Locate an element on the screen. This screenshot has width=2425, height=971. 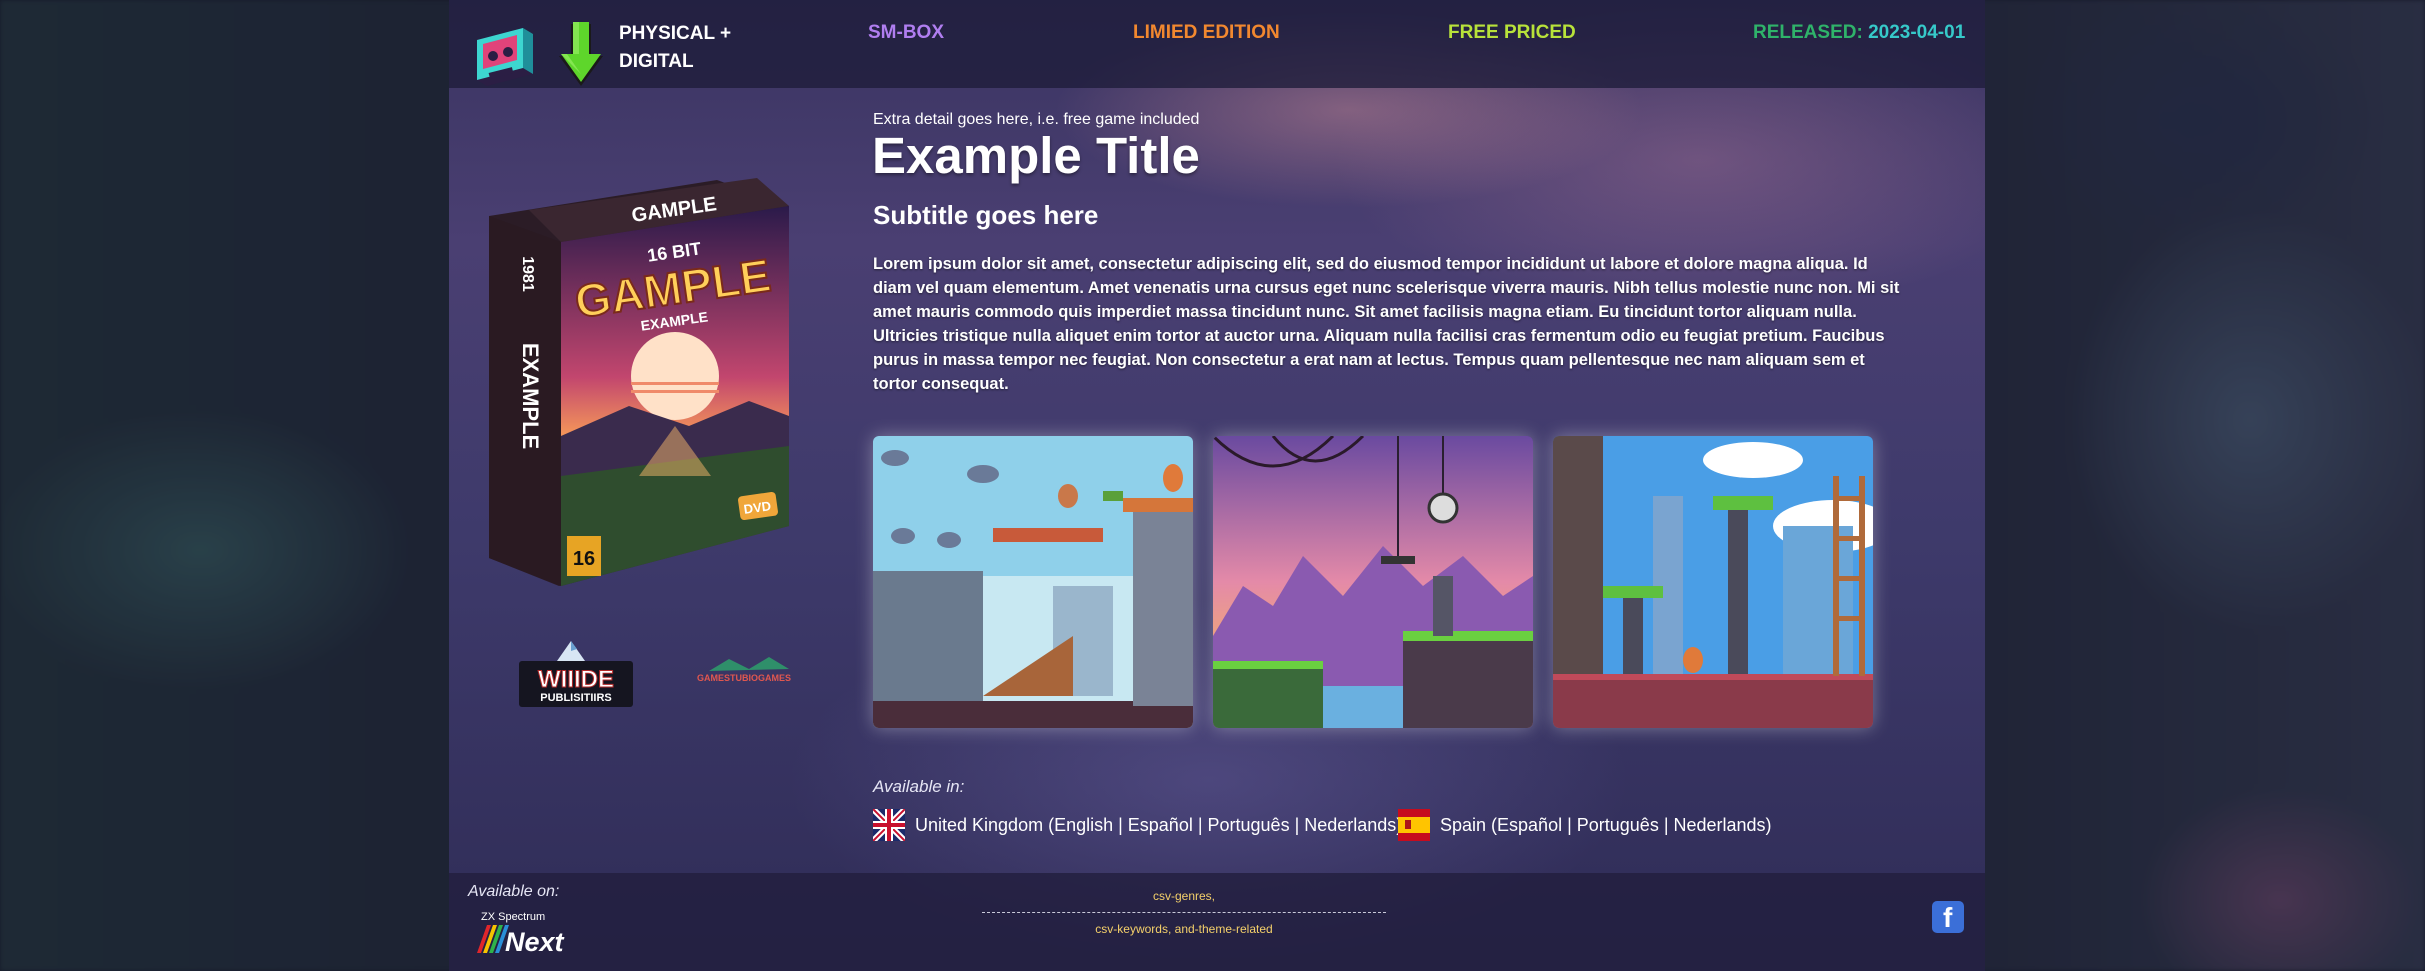
facebook-letter: f is located at coordinates (1948, 917).